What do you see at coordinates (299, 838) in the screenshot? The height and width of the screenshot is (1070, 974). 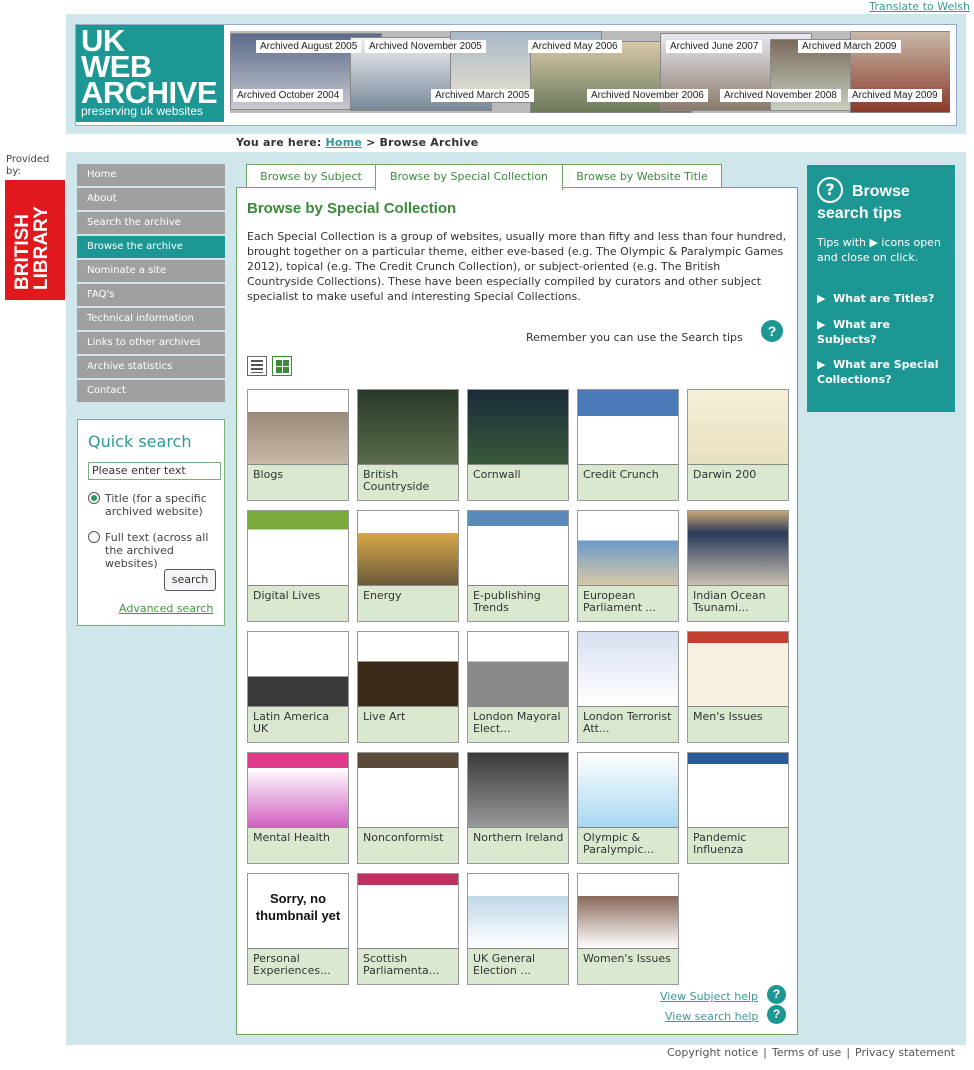 I see `collection-title: Mental Health` at bounding box center [299, 838].